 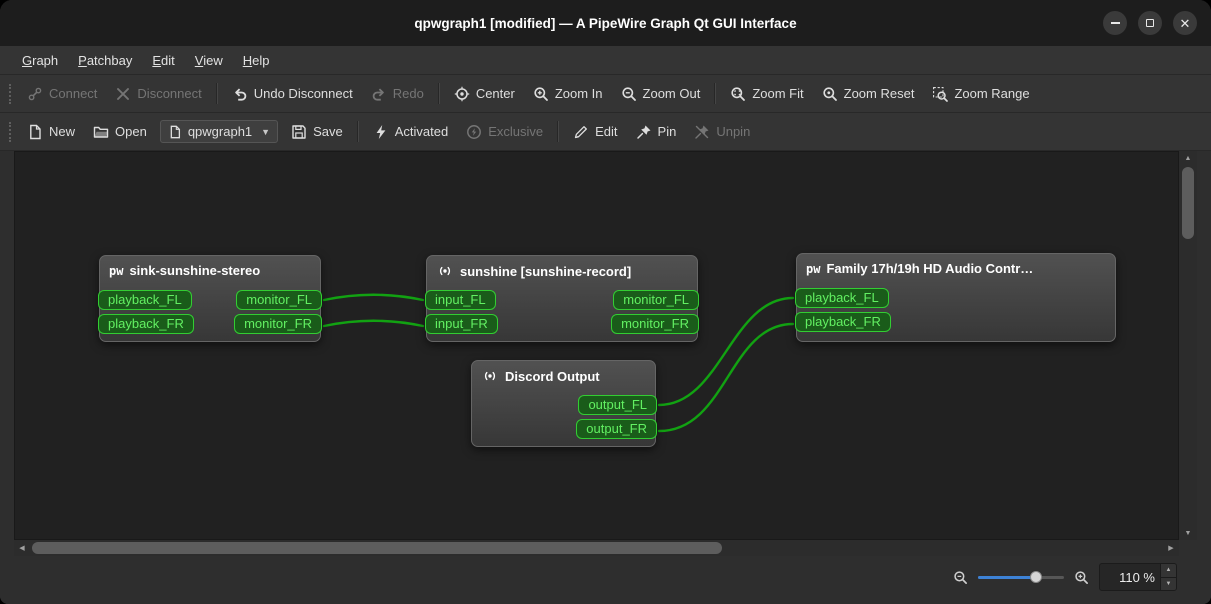 What do you see at coordinates (1171, 548) in the screenshot?
I see `scroll-right-arrow: ▶` at bounding box center [1171, 548].